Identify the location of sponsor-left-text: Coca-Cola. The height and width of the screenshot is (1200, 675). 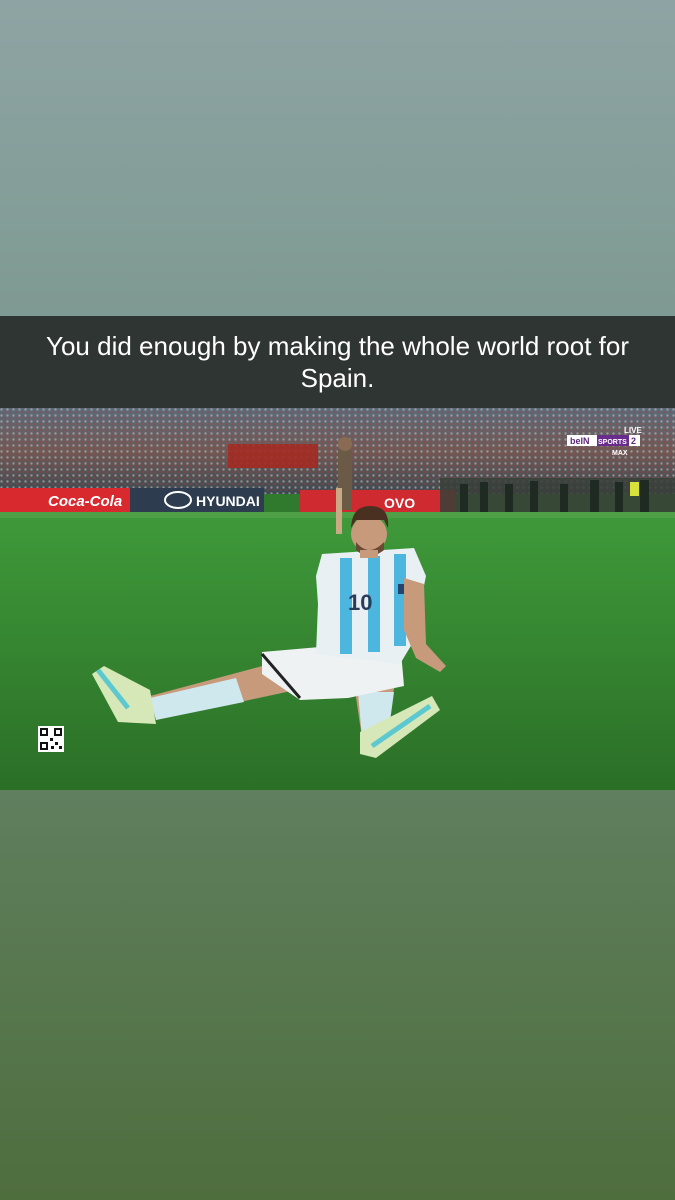
(85, 501).